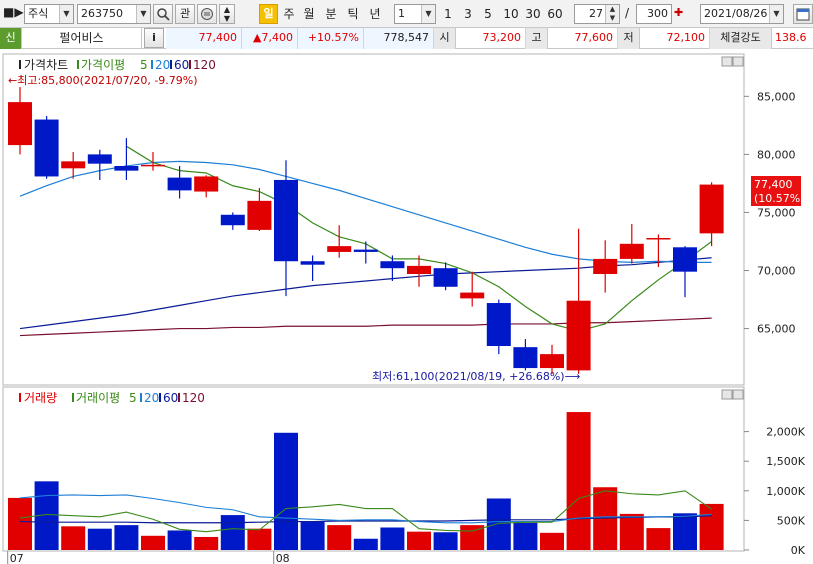 The height and width of the screenshot is (564, 813). I want to click on stock-code-input: 263750 ▼, so click(114, 14).